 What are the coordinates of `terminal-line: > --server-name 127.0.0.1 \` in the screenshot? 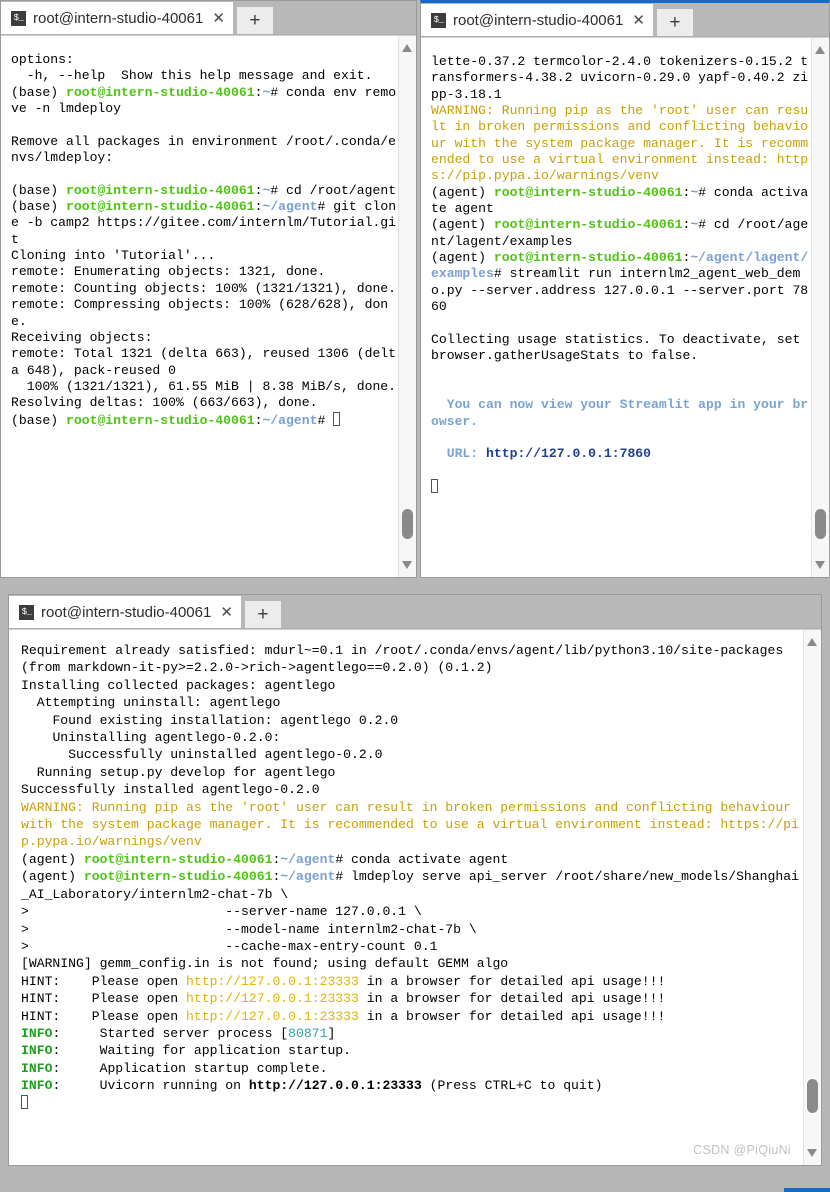 It's located at (221, 912).